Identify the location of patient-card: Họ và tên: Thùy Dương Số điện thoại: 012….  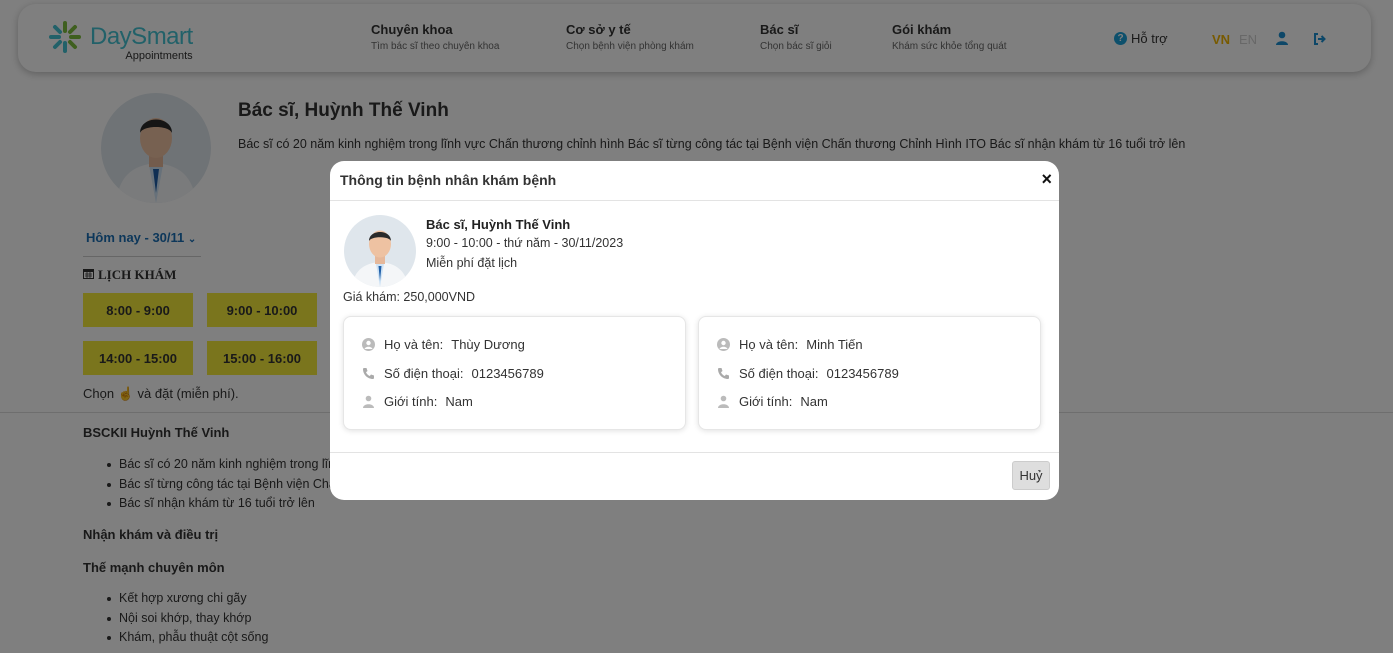
(514, 373).